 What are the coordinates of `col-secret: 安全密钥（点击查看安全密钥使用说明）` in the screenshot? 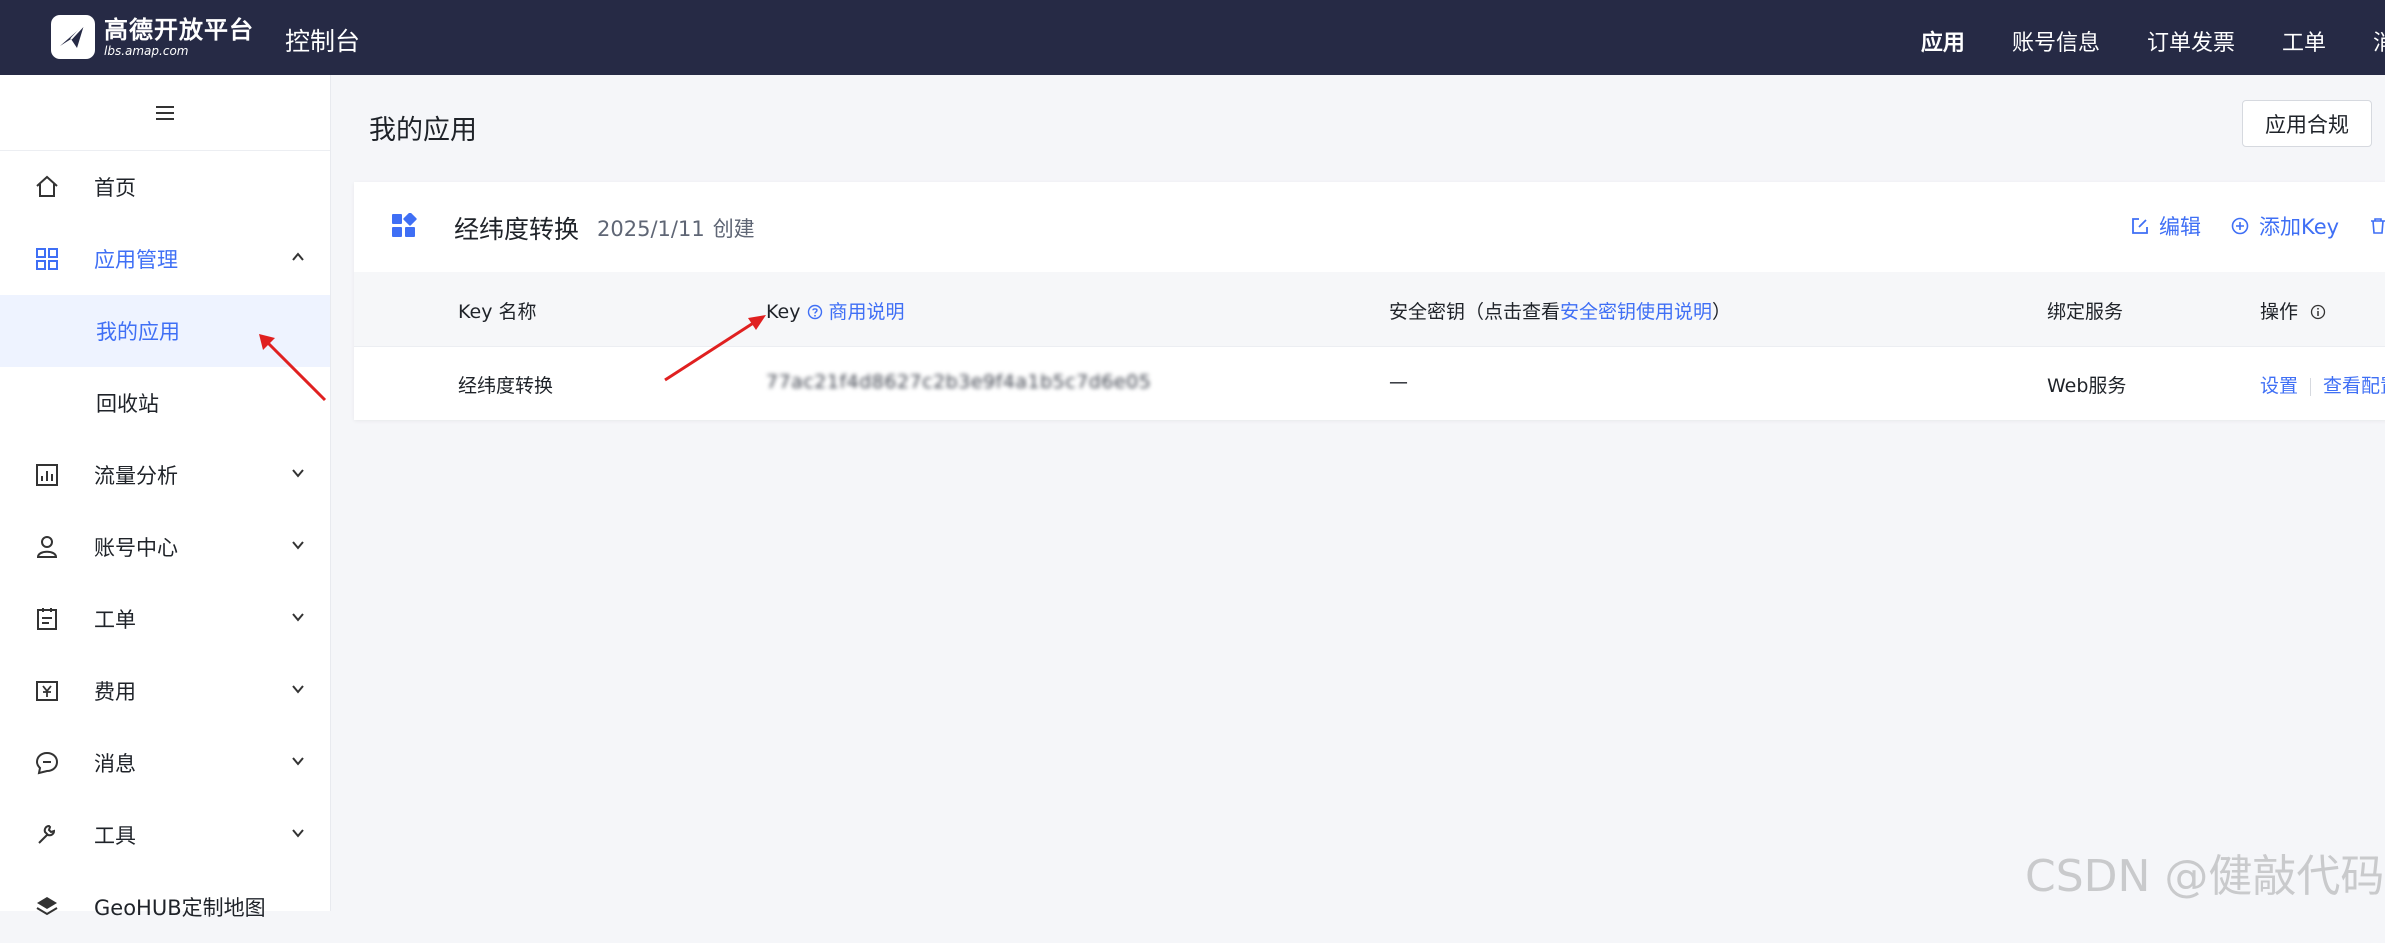 It's located at (1560, 310).